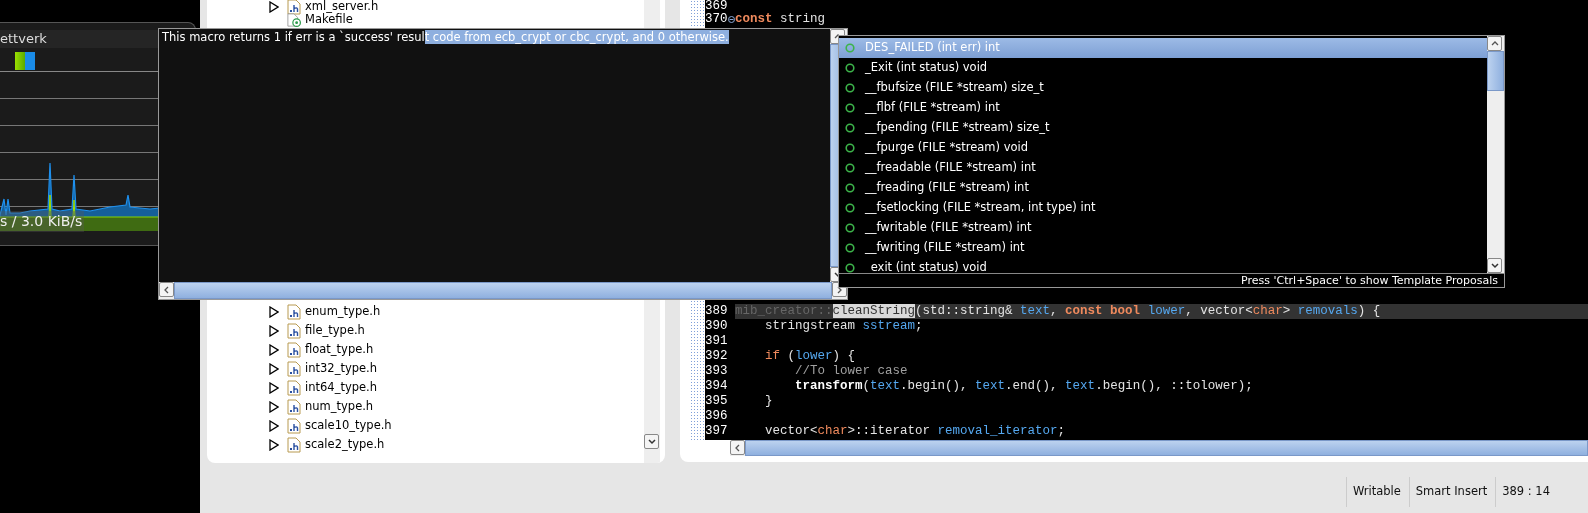  What do you see at coordinates (716, 371) in the screenshot?
I see `line-number: 393` at bounding box center [716, 371].